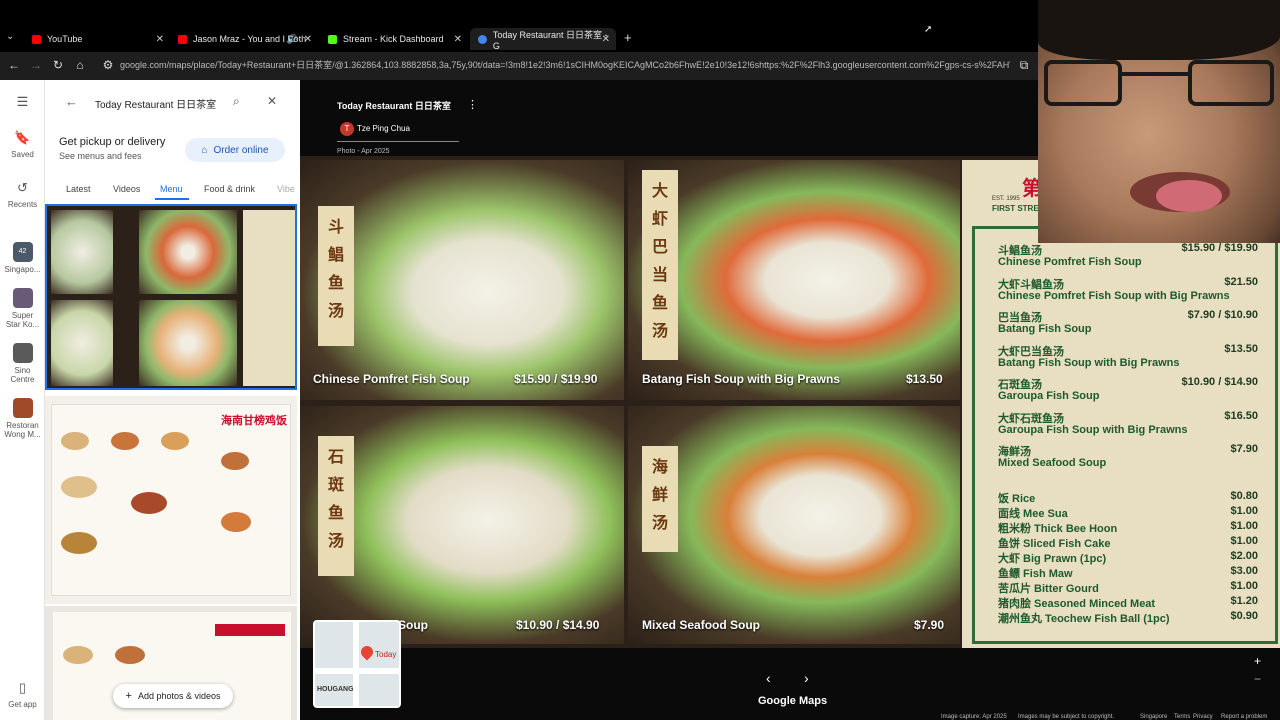 The width and height of the screenshot is (1280, 720). I want to click on side-item: 饭 Rice, so click(1017, 499).